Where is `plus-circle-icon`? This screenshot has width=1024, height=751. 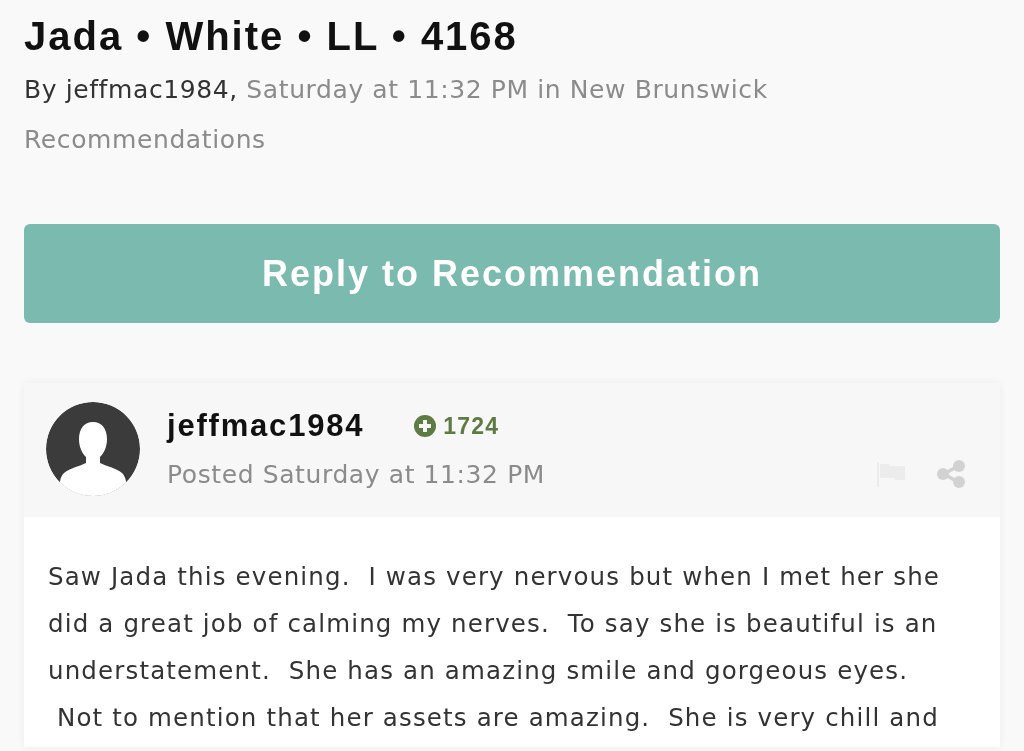
plus-circle-icon is located at coordinates (425, 426).